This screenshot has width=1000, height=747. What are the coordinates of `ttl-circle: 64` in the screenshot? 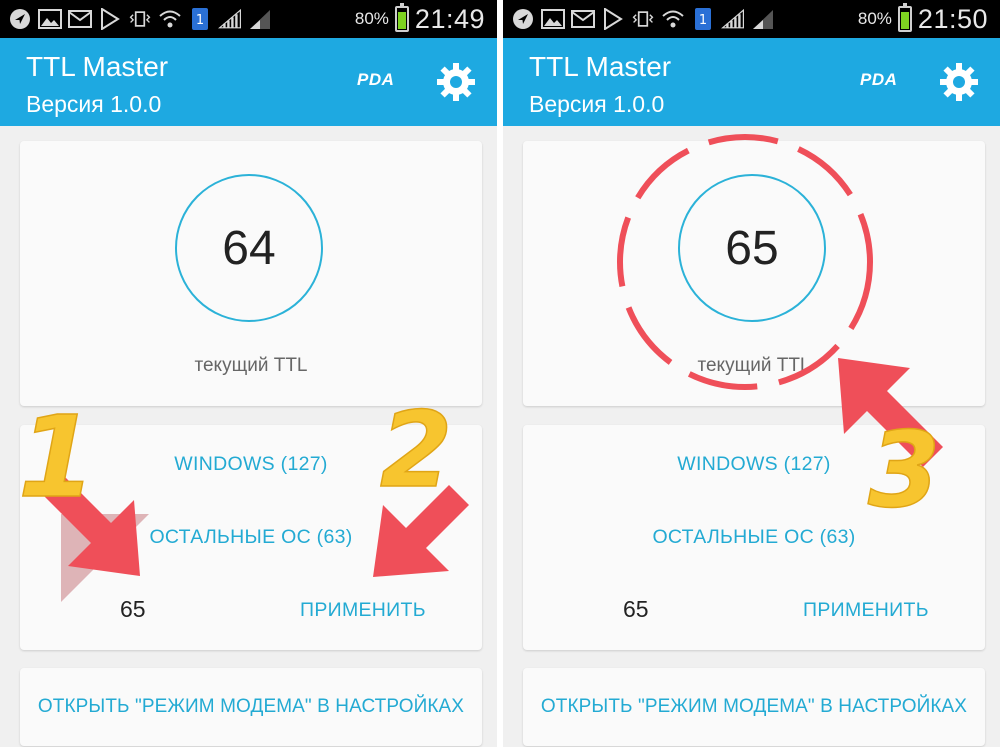 It's located at (249, 248).